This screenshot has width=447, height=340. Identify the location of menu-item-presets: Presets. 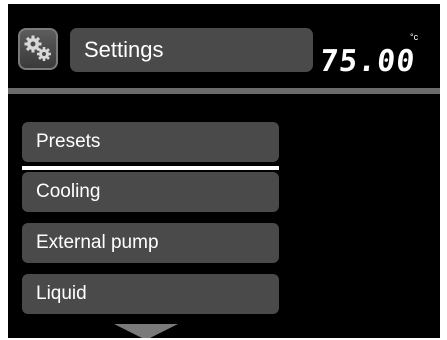
(150, 142).